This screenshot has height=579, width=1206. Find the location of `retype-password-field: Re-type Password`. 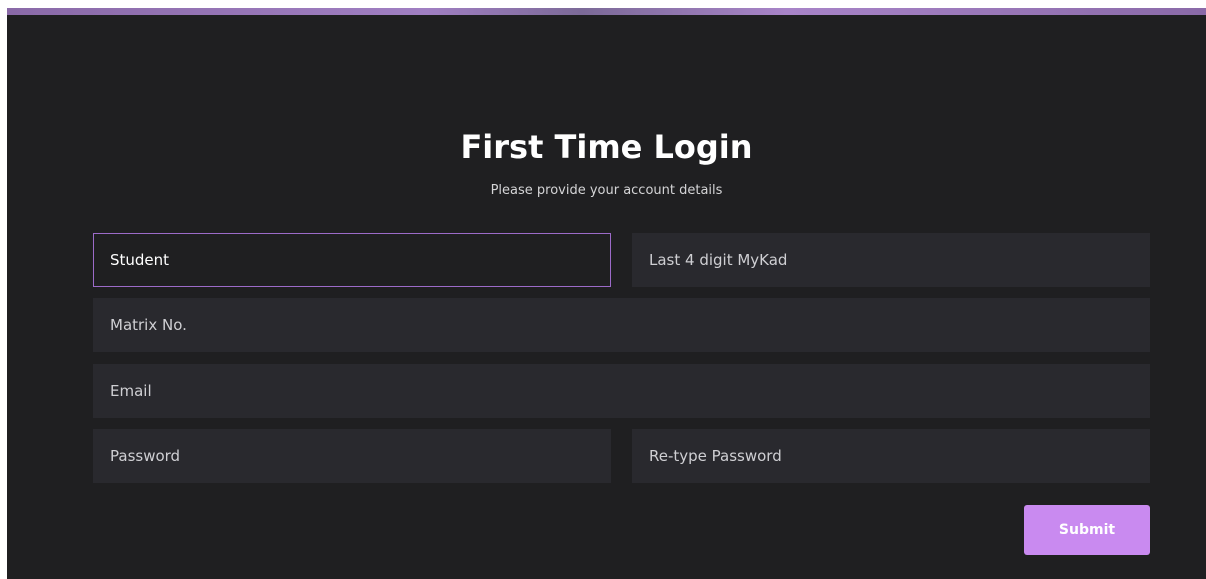

retype-password-field: Re-type Password is located at coordinates (891, 456).